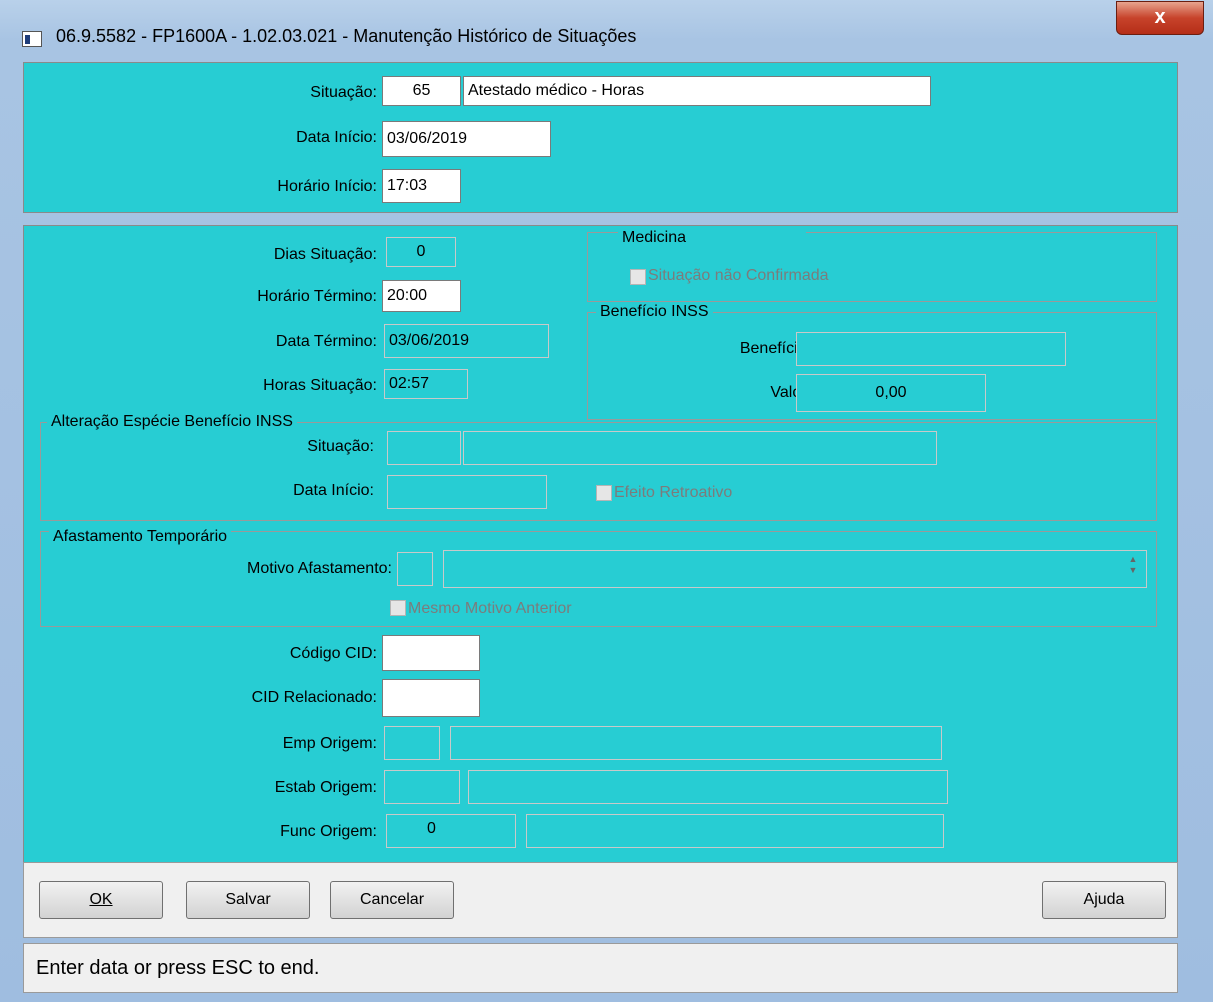 The height and width of the screenshot is (1002, 1213). I want to click on beneficio-inss-group: Benefício INSS Benefício: Valor: 0,00, so click(872, 361).